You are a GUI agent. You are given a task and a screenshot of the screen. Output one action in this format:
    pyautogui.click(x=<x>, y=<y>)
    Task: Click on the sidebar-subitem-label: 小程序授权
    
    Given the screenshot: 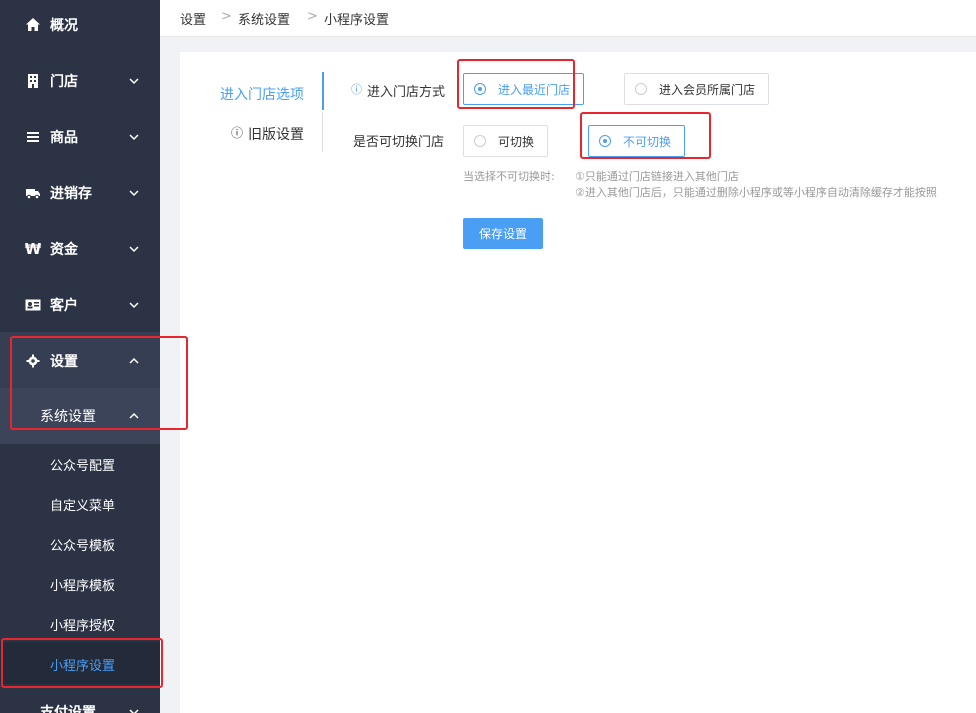 What is the action you would take?
    pyautogui.click(x=83, y=626)
    